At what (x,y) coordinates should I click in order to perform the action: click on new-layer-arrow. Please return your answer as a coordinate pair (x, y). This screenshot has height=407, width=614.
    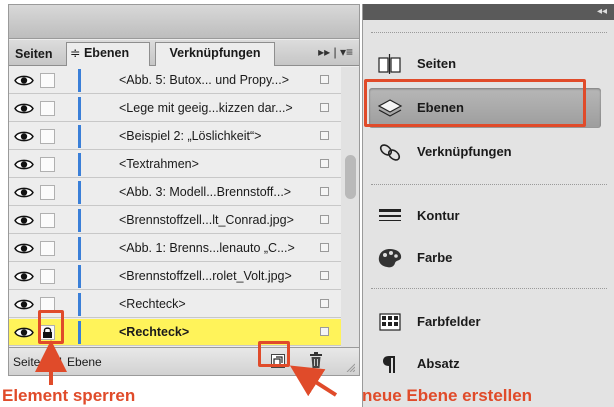
    Looking at the image, I should click on (313, 381).